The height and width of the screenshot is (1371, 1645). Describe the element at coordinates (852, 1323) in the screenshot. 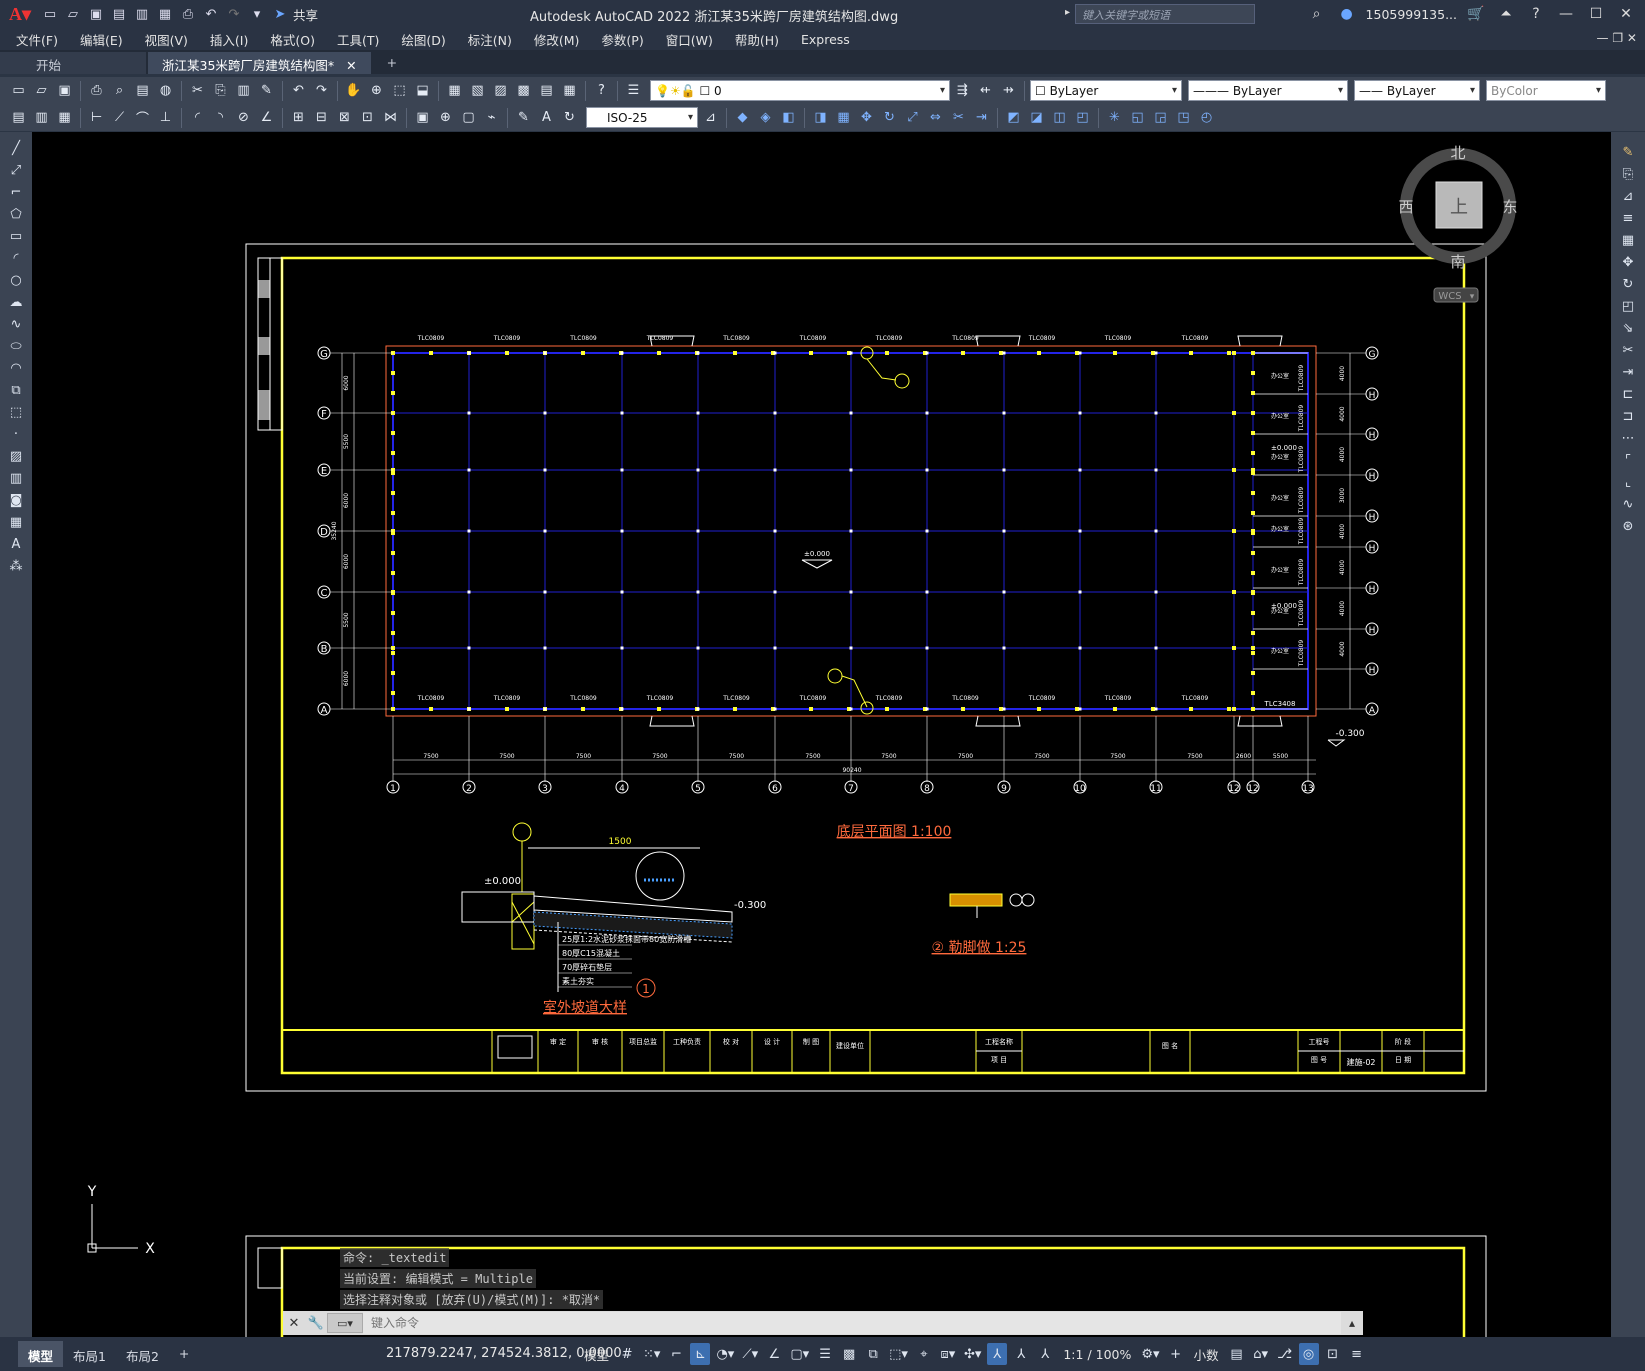

I see `command-input` at that location.